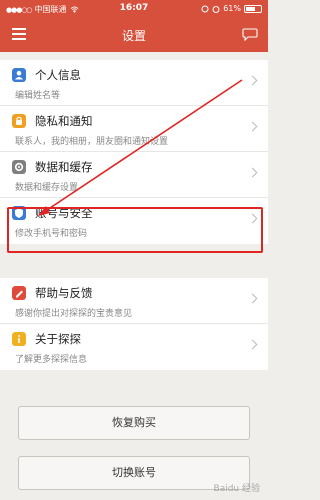 This screenshot has height=500, width=320. I want to click on app-header: ●●●○○ 中国联通 16:07 61% 设置, so click(134, 26).